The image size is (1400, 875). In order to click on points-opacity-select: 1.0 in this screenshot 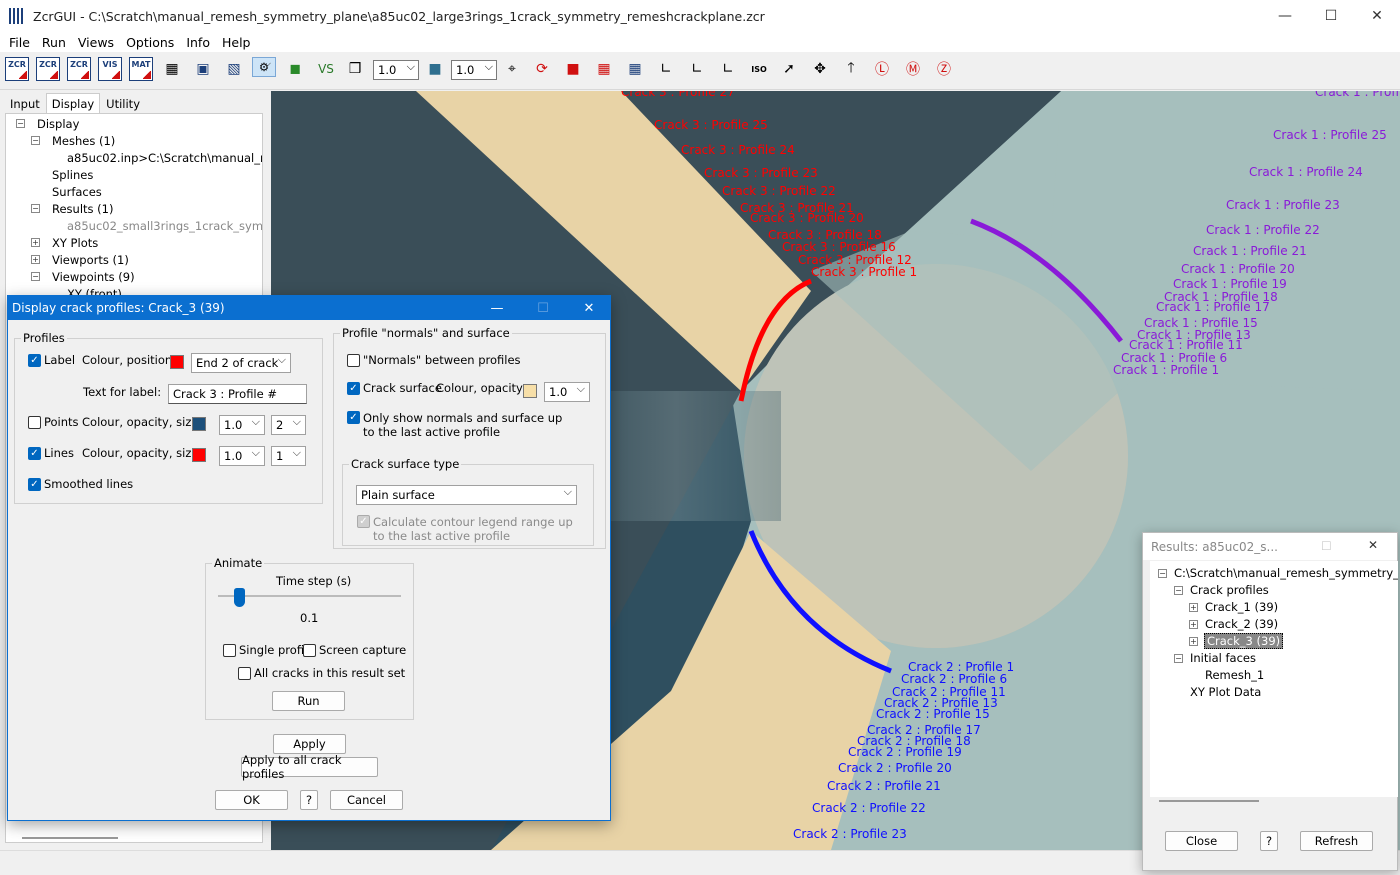, I will do `click(242, 425)`.